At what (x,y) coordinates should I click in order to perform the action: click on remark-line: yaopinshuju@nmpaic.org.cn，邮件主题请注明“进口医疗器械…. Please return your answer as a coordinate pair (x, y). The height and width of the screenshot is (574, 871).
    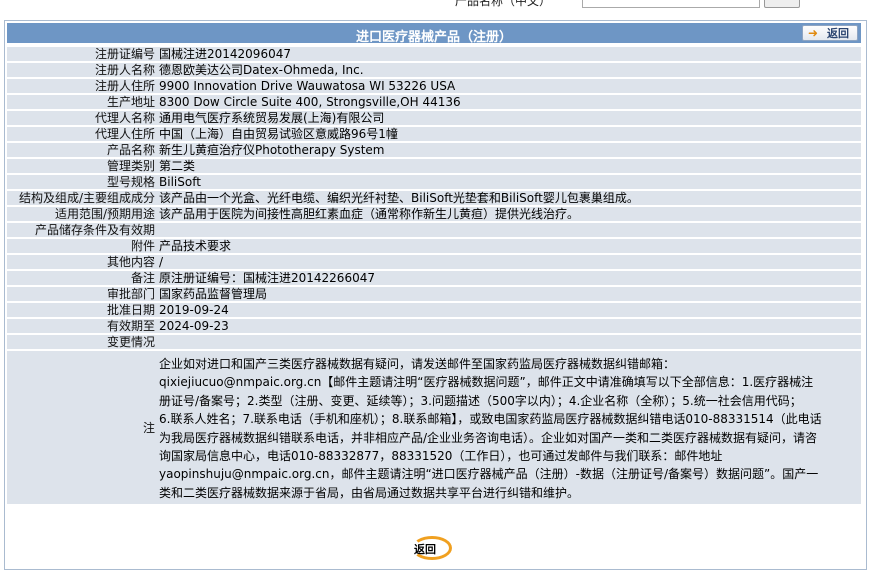
    Looking at the image, I should click on (489, 474).